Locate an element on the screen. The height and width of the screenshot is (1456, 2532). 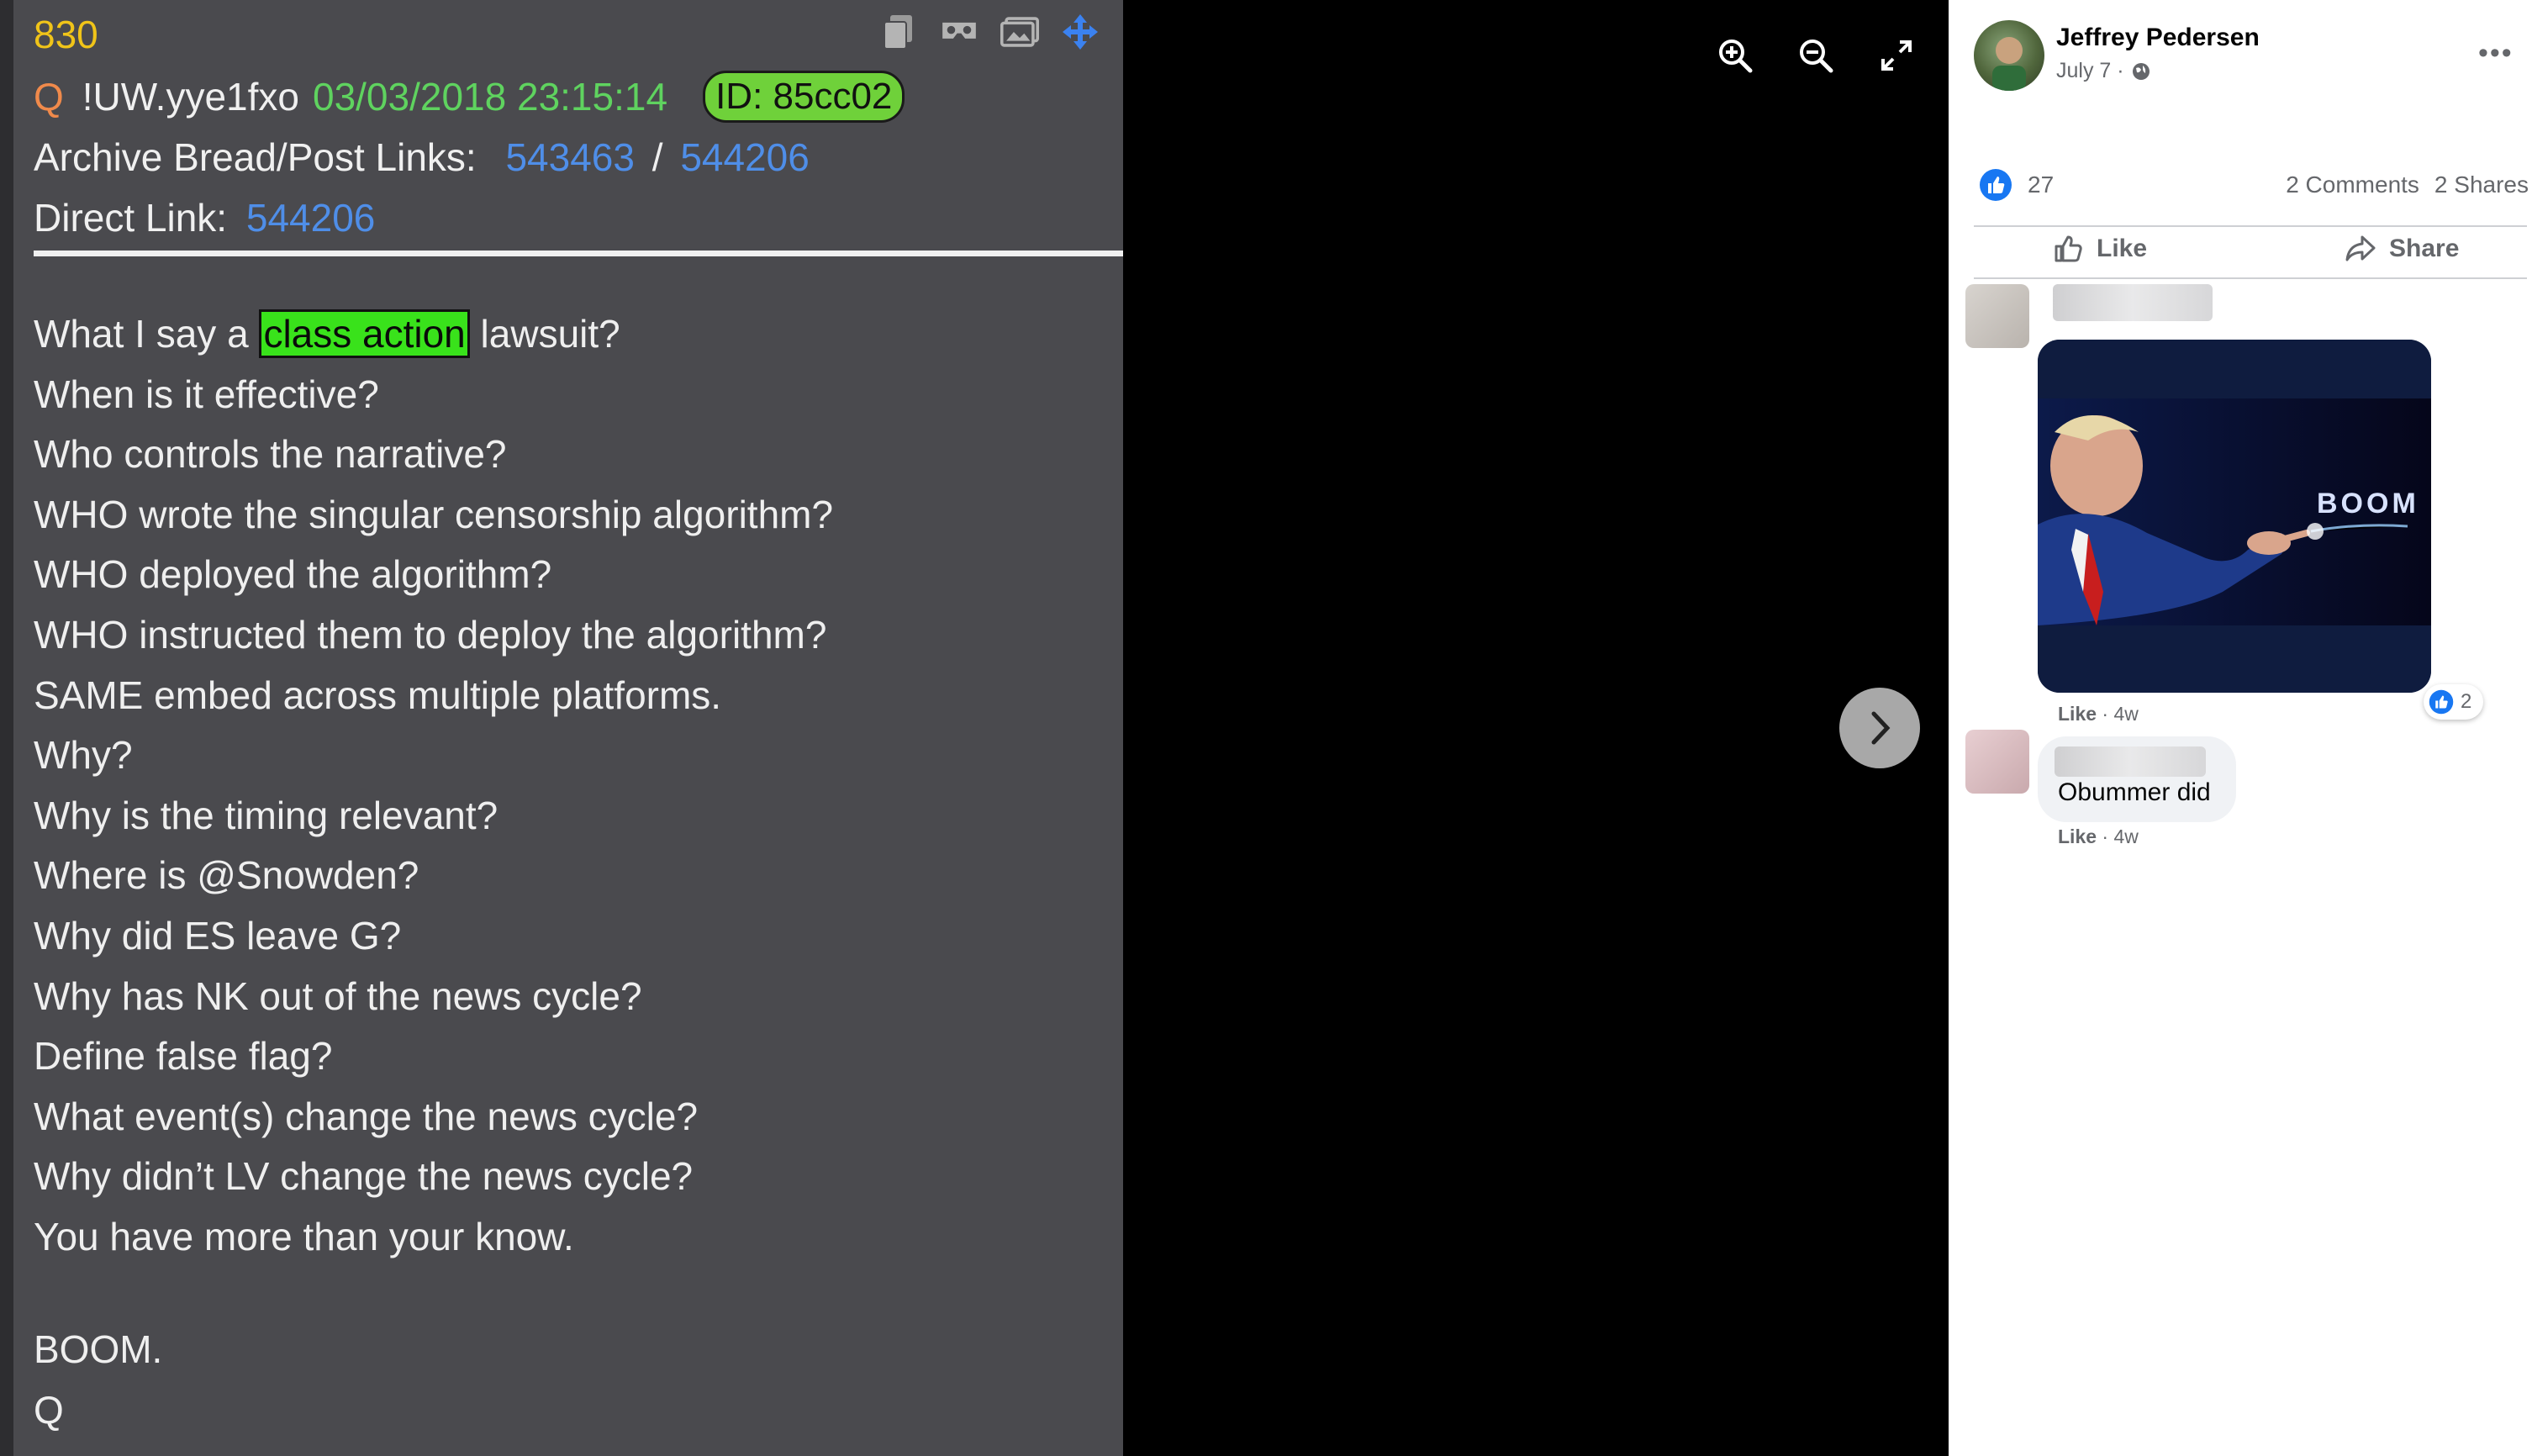
thumbs-up-icon is located at coordinates (2068, 248).